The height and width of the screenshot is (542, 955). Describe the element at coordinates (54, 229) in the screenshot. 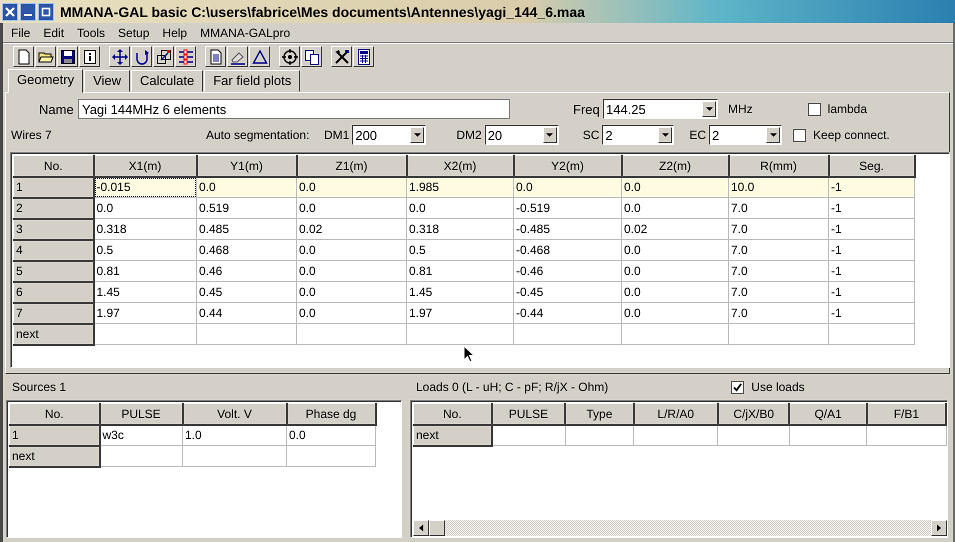

I see `row-header: 3` at that location.